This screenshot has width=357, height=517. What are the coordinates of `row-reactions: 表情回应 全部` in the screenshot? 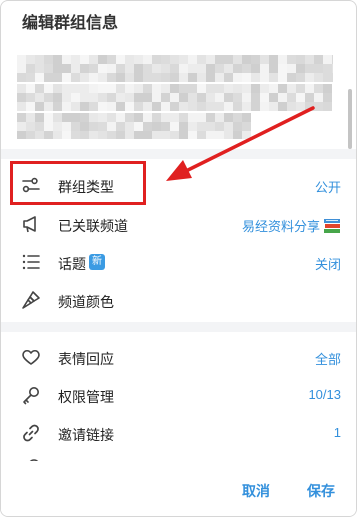 It's located at (178, 357).